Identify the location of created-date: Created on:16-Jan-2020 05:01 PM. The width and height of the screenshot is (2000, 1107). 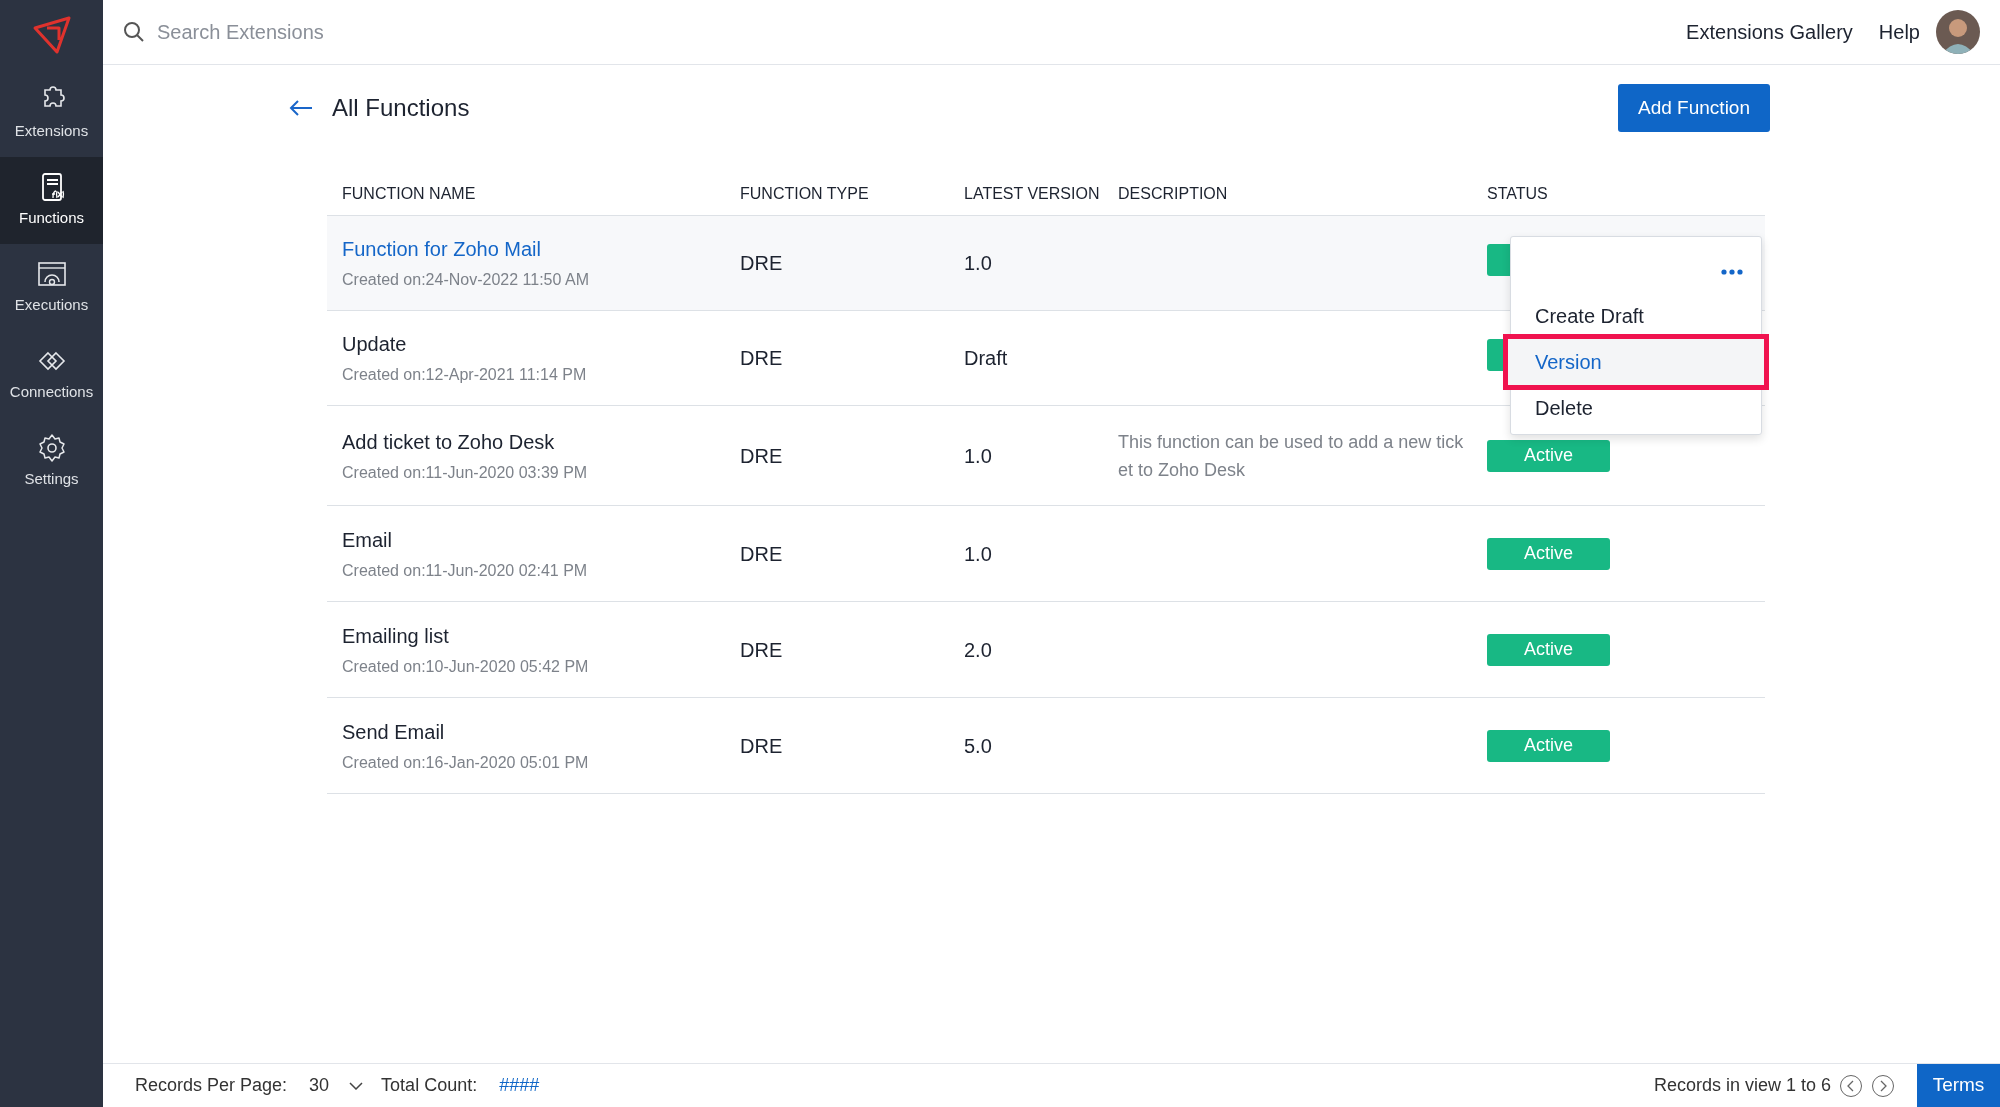
(466, 762).